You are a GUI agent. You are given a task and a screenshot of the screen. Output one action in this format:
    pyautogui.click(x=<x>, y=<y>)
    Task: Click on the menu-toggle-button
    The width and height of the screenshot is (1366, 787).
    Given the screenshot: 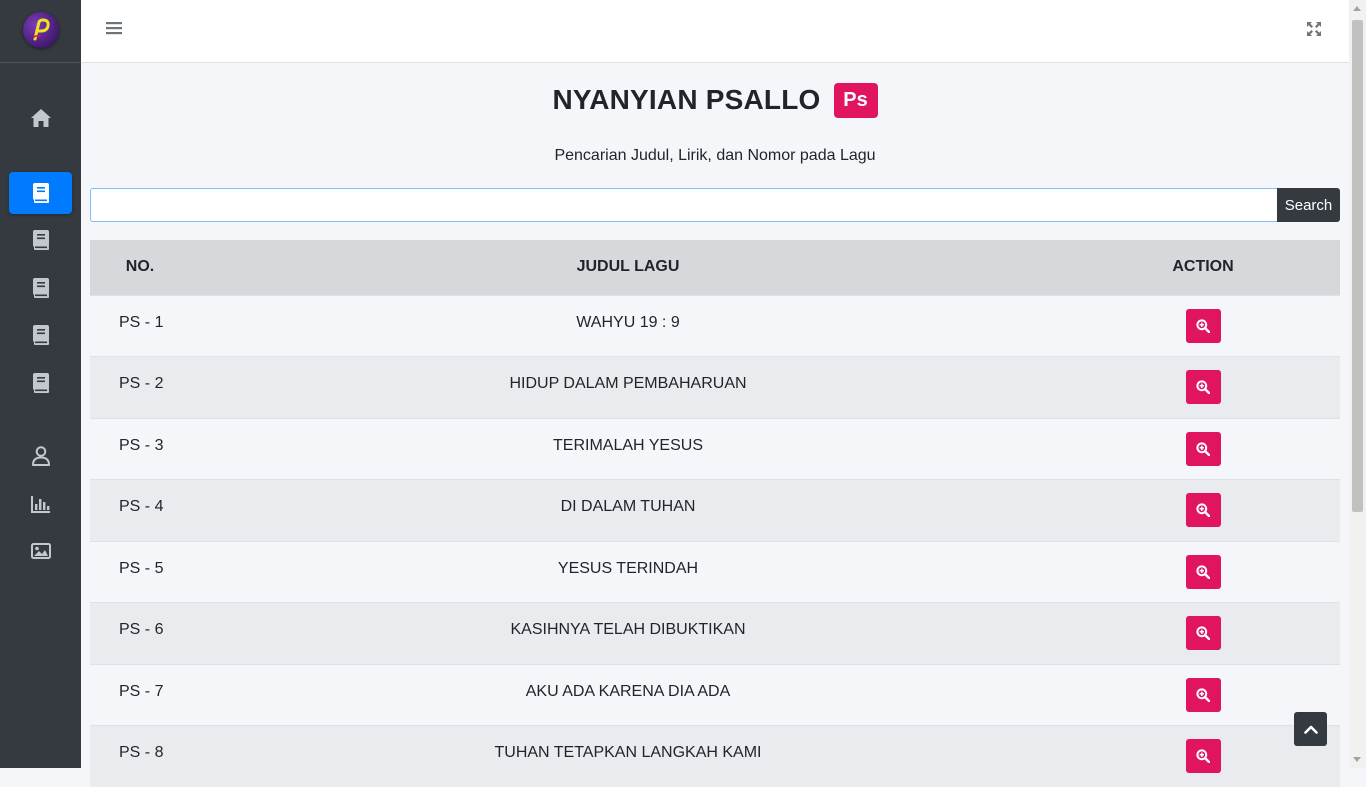 What is the action you would take?
    pyautogui.click(x=115, y=30)
    